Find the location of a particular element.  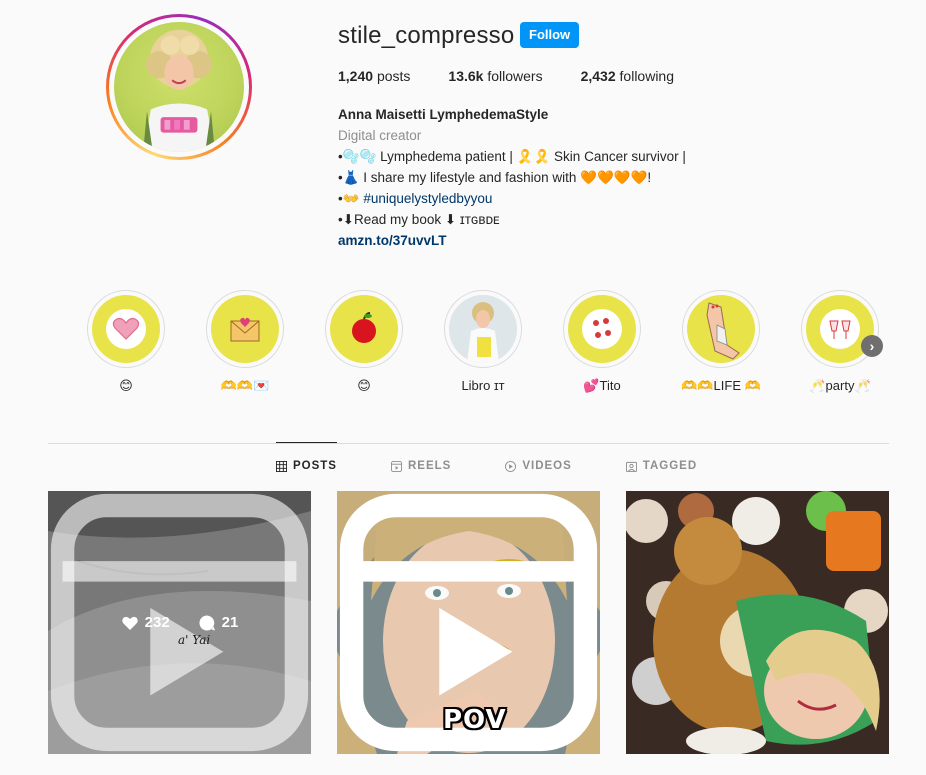

highlight-3: 😊 is located at coordinates (364, 342).